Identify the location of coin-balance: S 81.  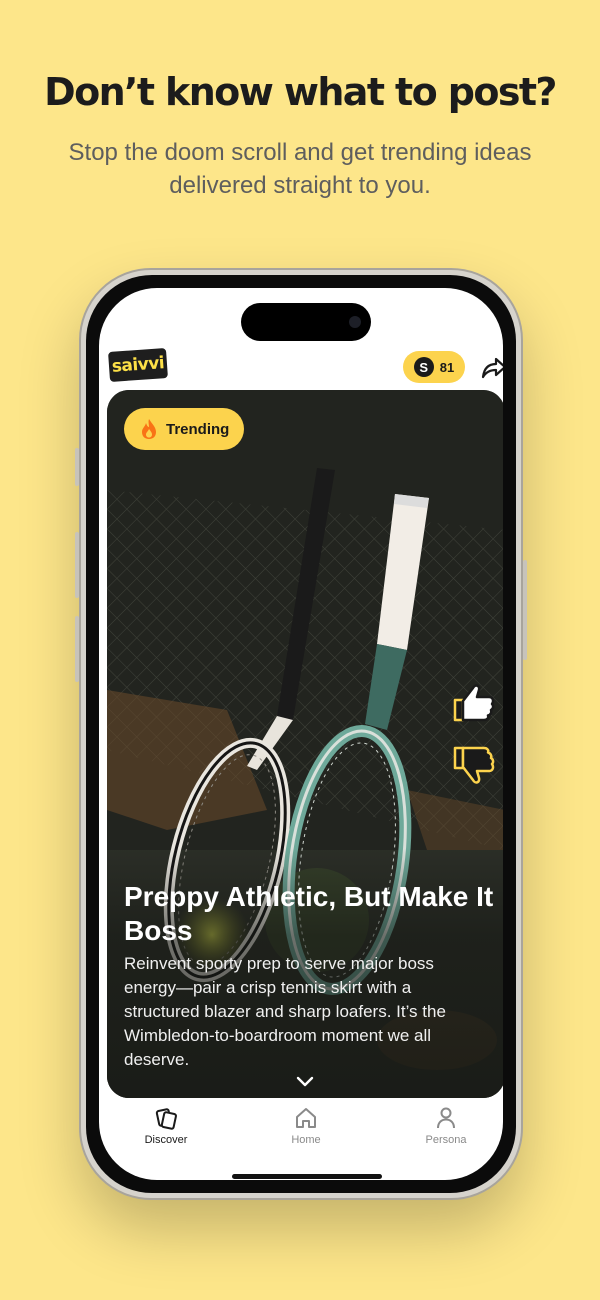
(434, 367).